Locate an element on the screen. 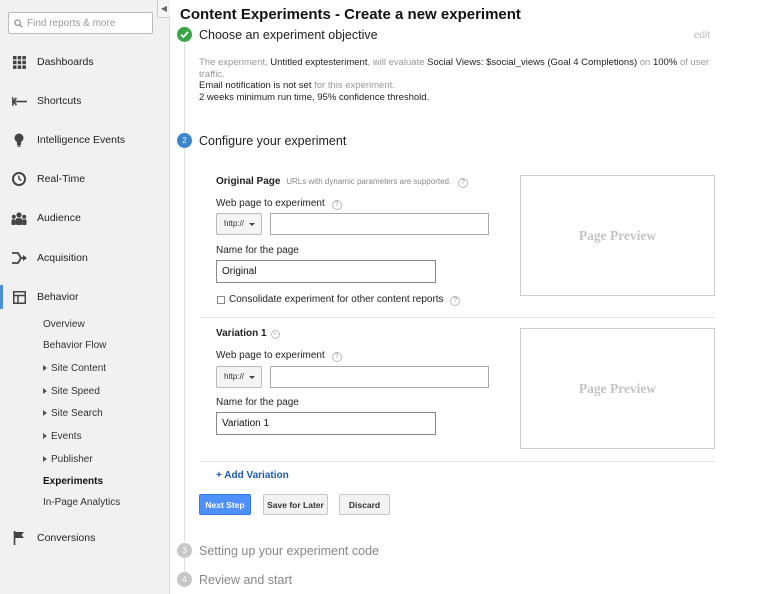 This screenshot has width=765, height=594. behavior-sub-site-search: Site Search is located at coordinates (73, 413).